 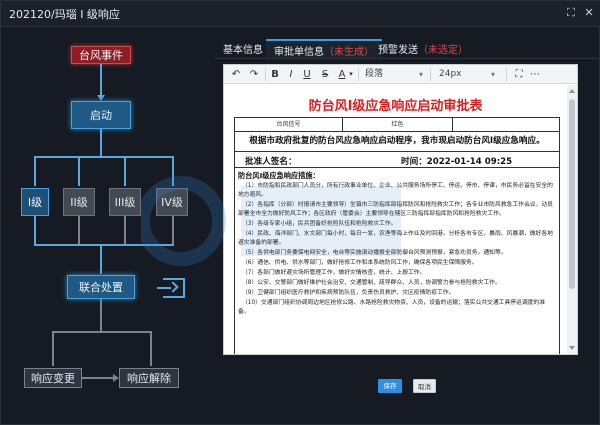 What do you see at coordinates (467, 74) in the screenshot?
I see `font-size-select: 24px ▾` at bounding box center [467, 74].